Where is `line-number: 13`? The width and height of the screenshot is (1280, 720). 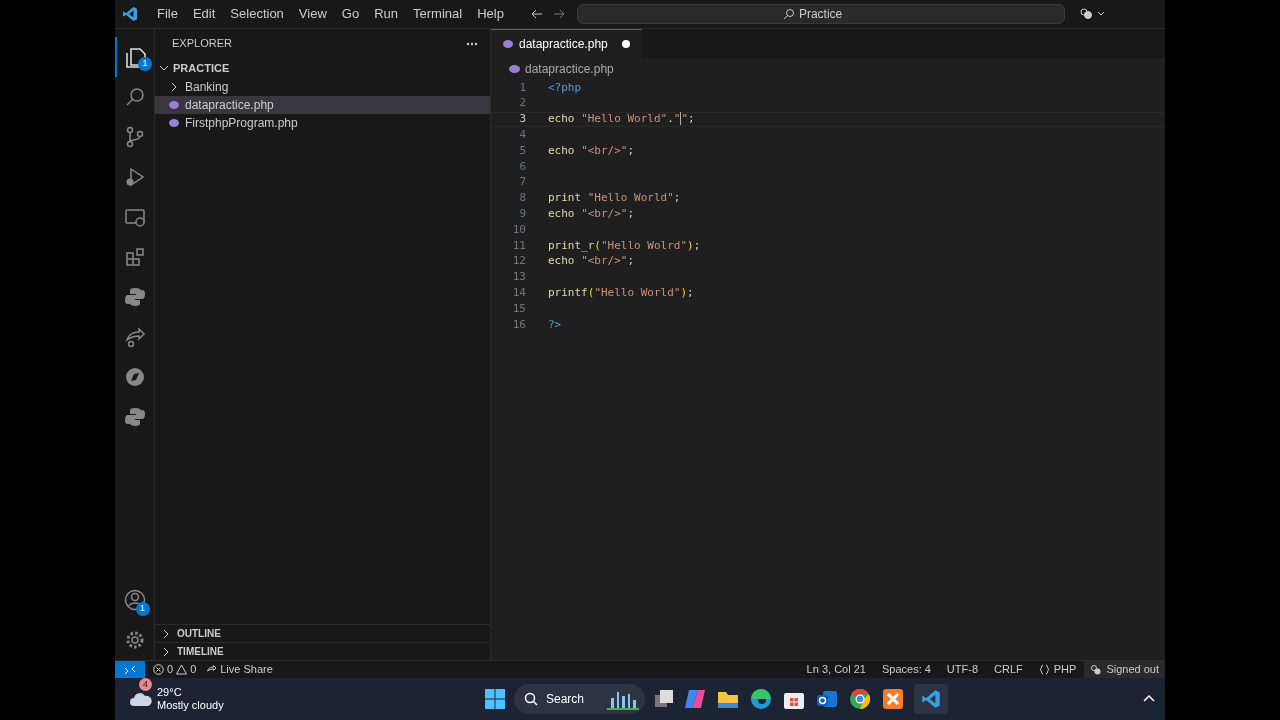
line-number: 13 is located at coordinates (518, 277).